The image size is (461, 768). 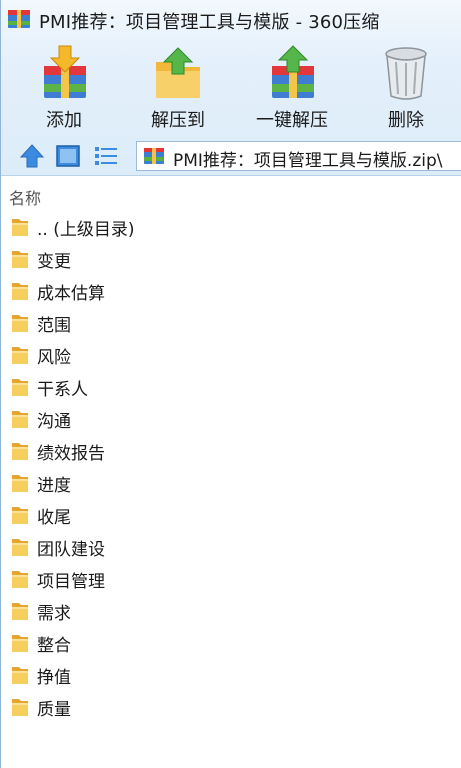 I want to click on address-field: PMI推荐：项目管理工具与模版.zip\, so click(x=298, y=156).